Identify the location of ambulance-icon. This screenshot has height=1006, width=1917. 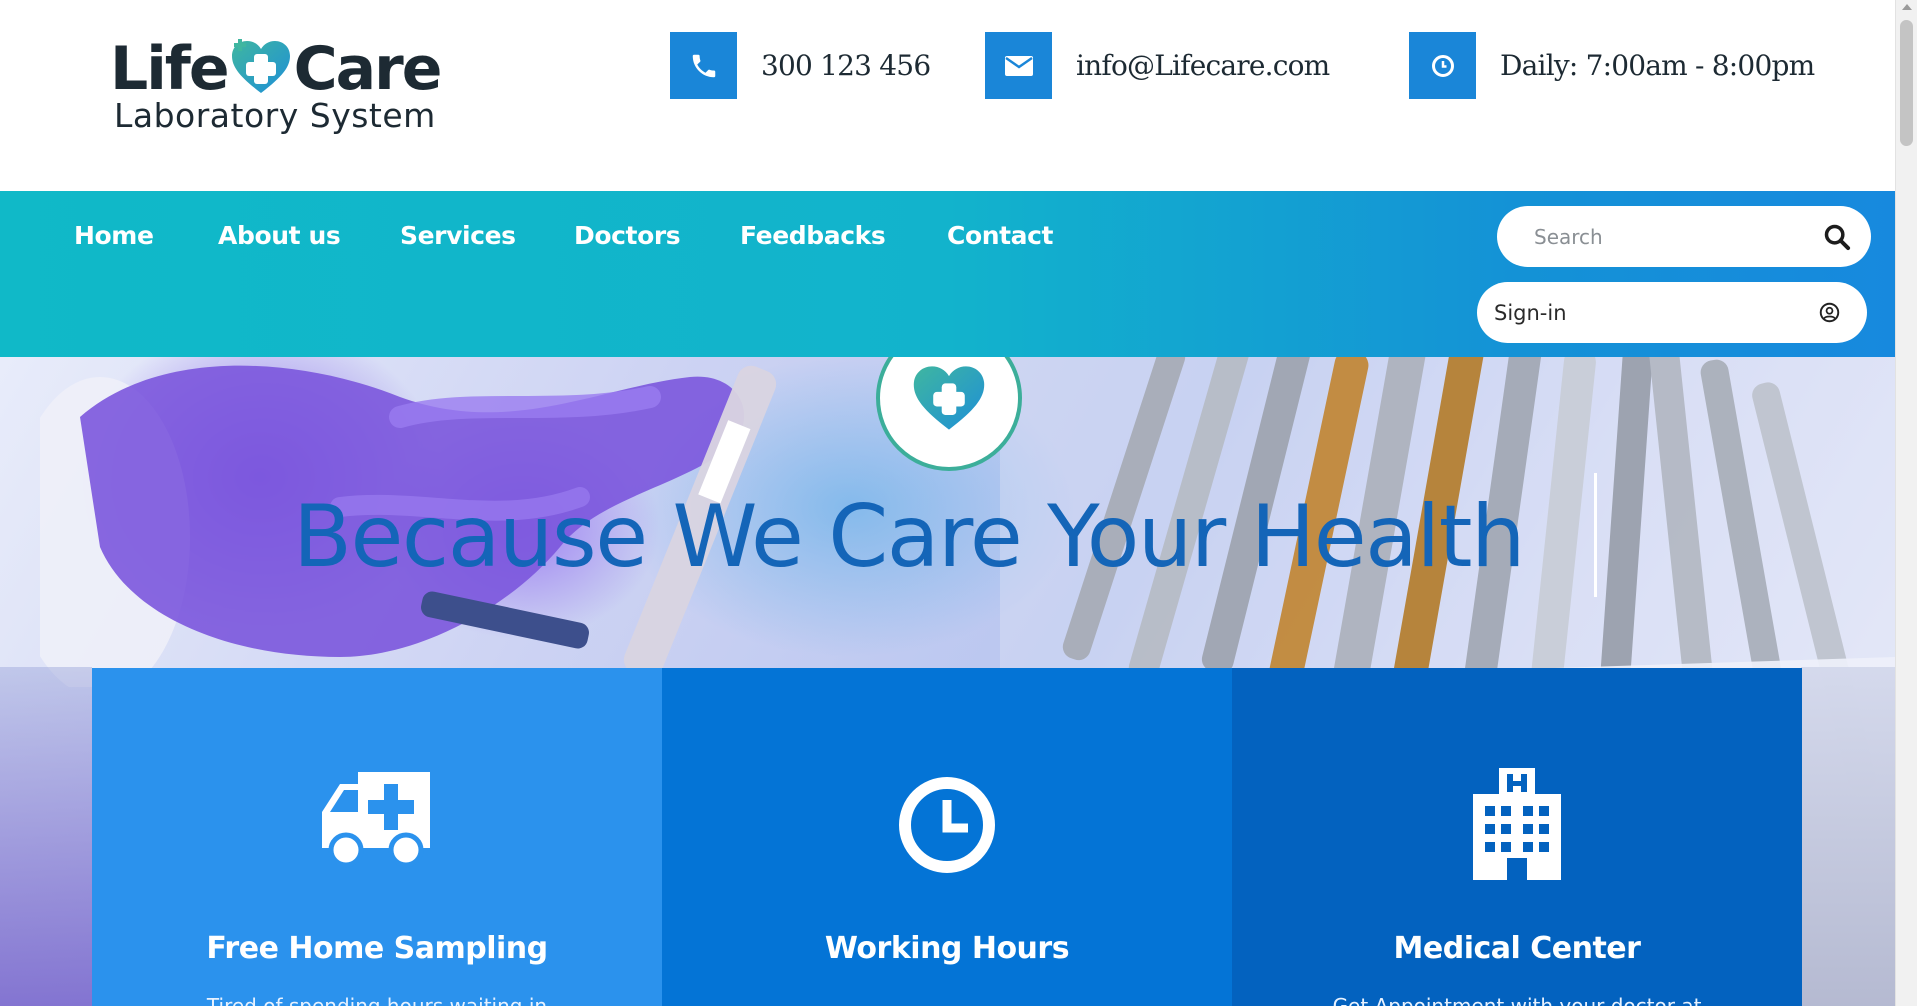
(376, 820).